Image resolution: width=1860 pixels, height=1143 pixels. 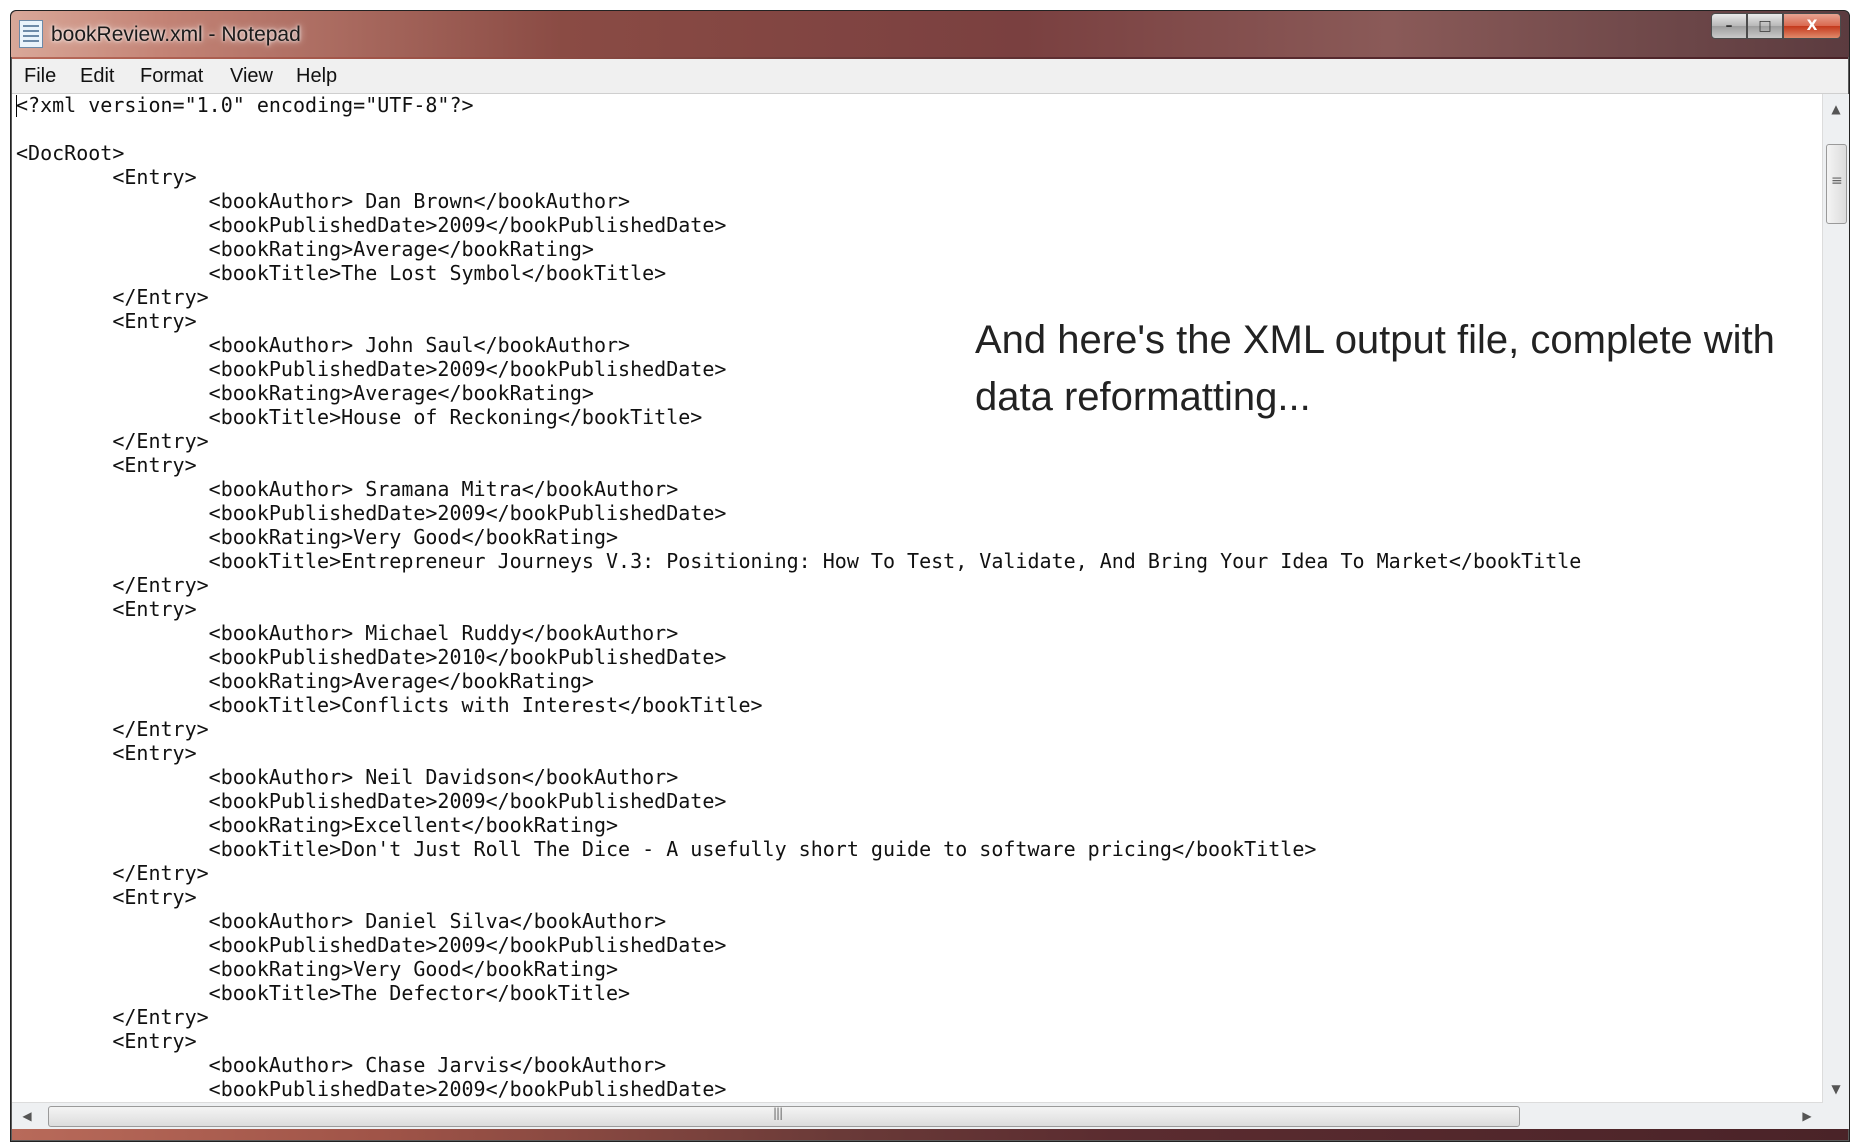 What do you see at coordinates (323, 993) in the screenshot?
I see `editor-line: <bookTitle>The Defector</bookTitle>` at bounding box center [323, 993].